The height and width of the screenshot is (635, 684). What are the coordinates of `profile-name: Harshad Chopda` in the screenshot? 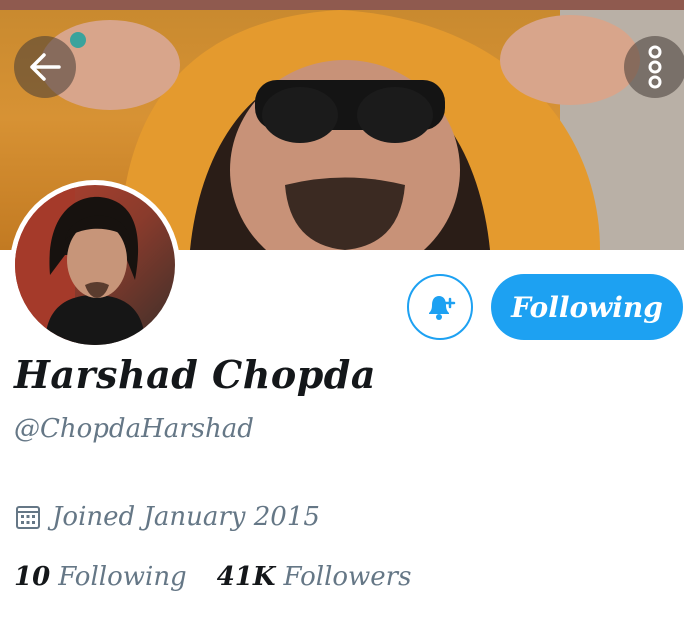 It's located at (195, 374).